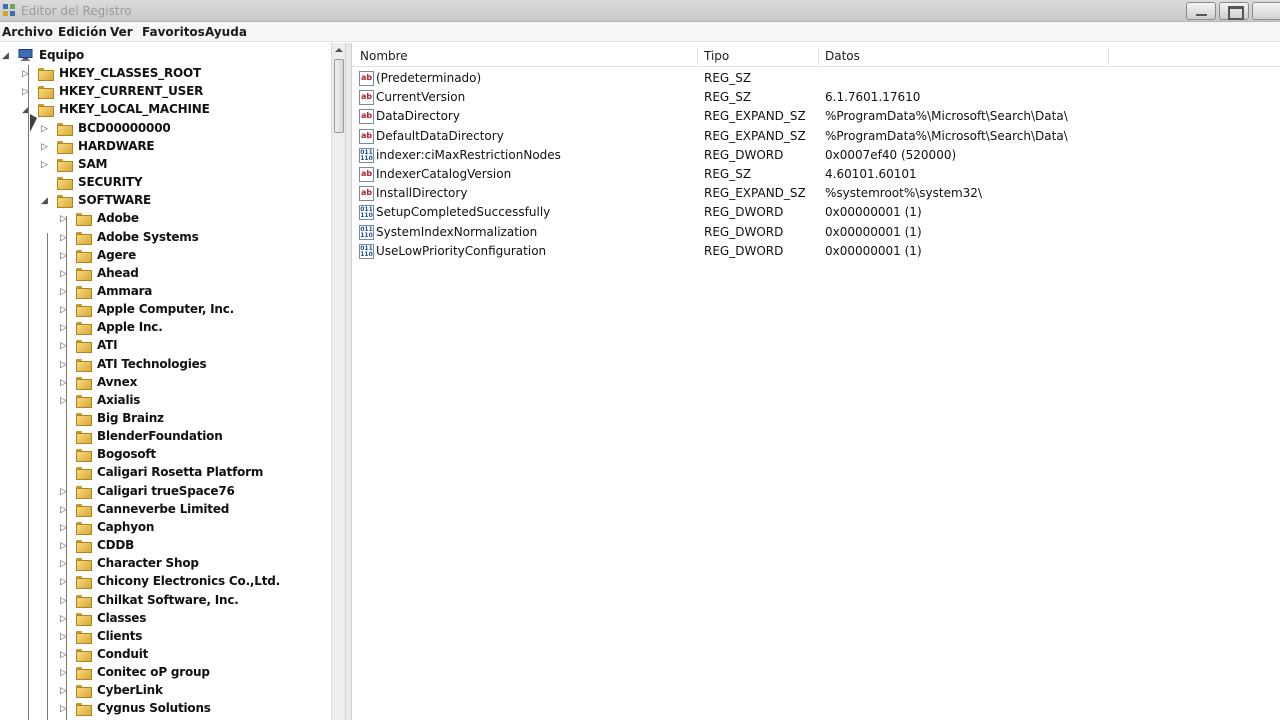 This screenshot has width=1280, height=720. I want to click on tree-item-avnex: ▷ Avnex, so click(165, 383).